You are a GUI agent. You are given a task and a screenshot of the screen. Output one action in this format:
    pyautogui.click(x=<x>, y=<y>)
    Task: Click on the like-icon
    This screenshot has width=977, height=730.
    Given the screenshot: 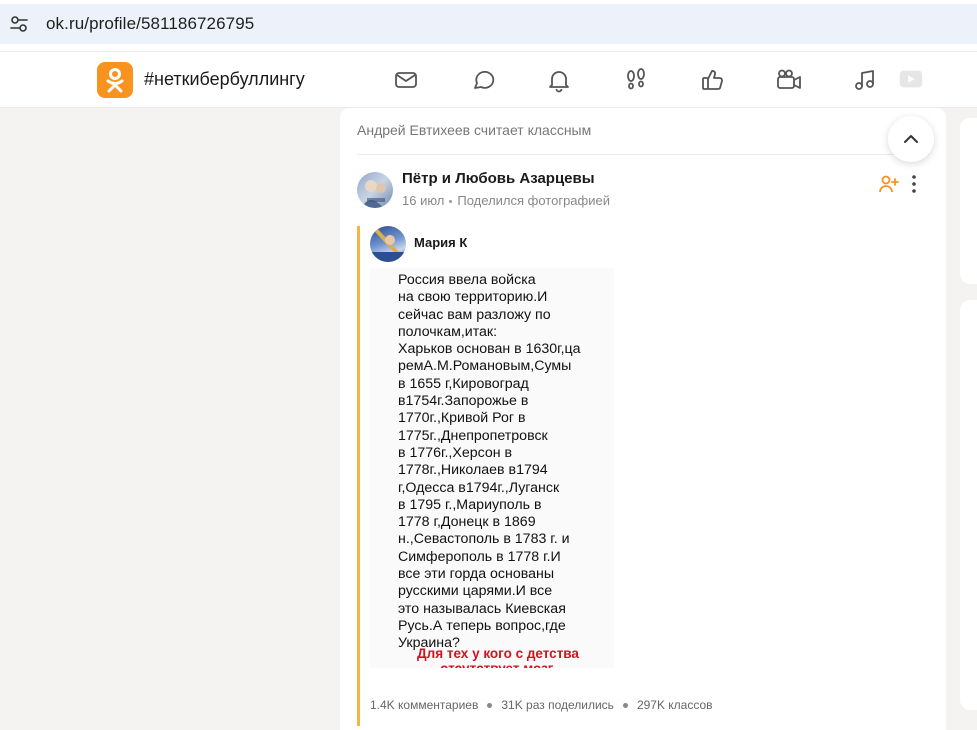 What is the action you would take?
    pyautogui.click(x=713, y=80)
    